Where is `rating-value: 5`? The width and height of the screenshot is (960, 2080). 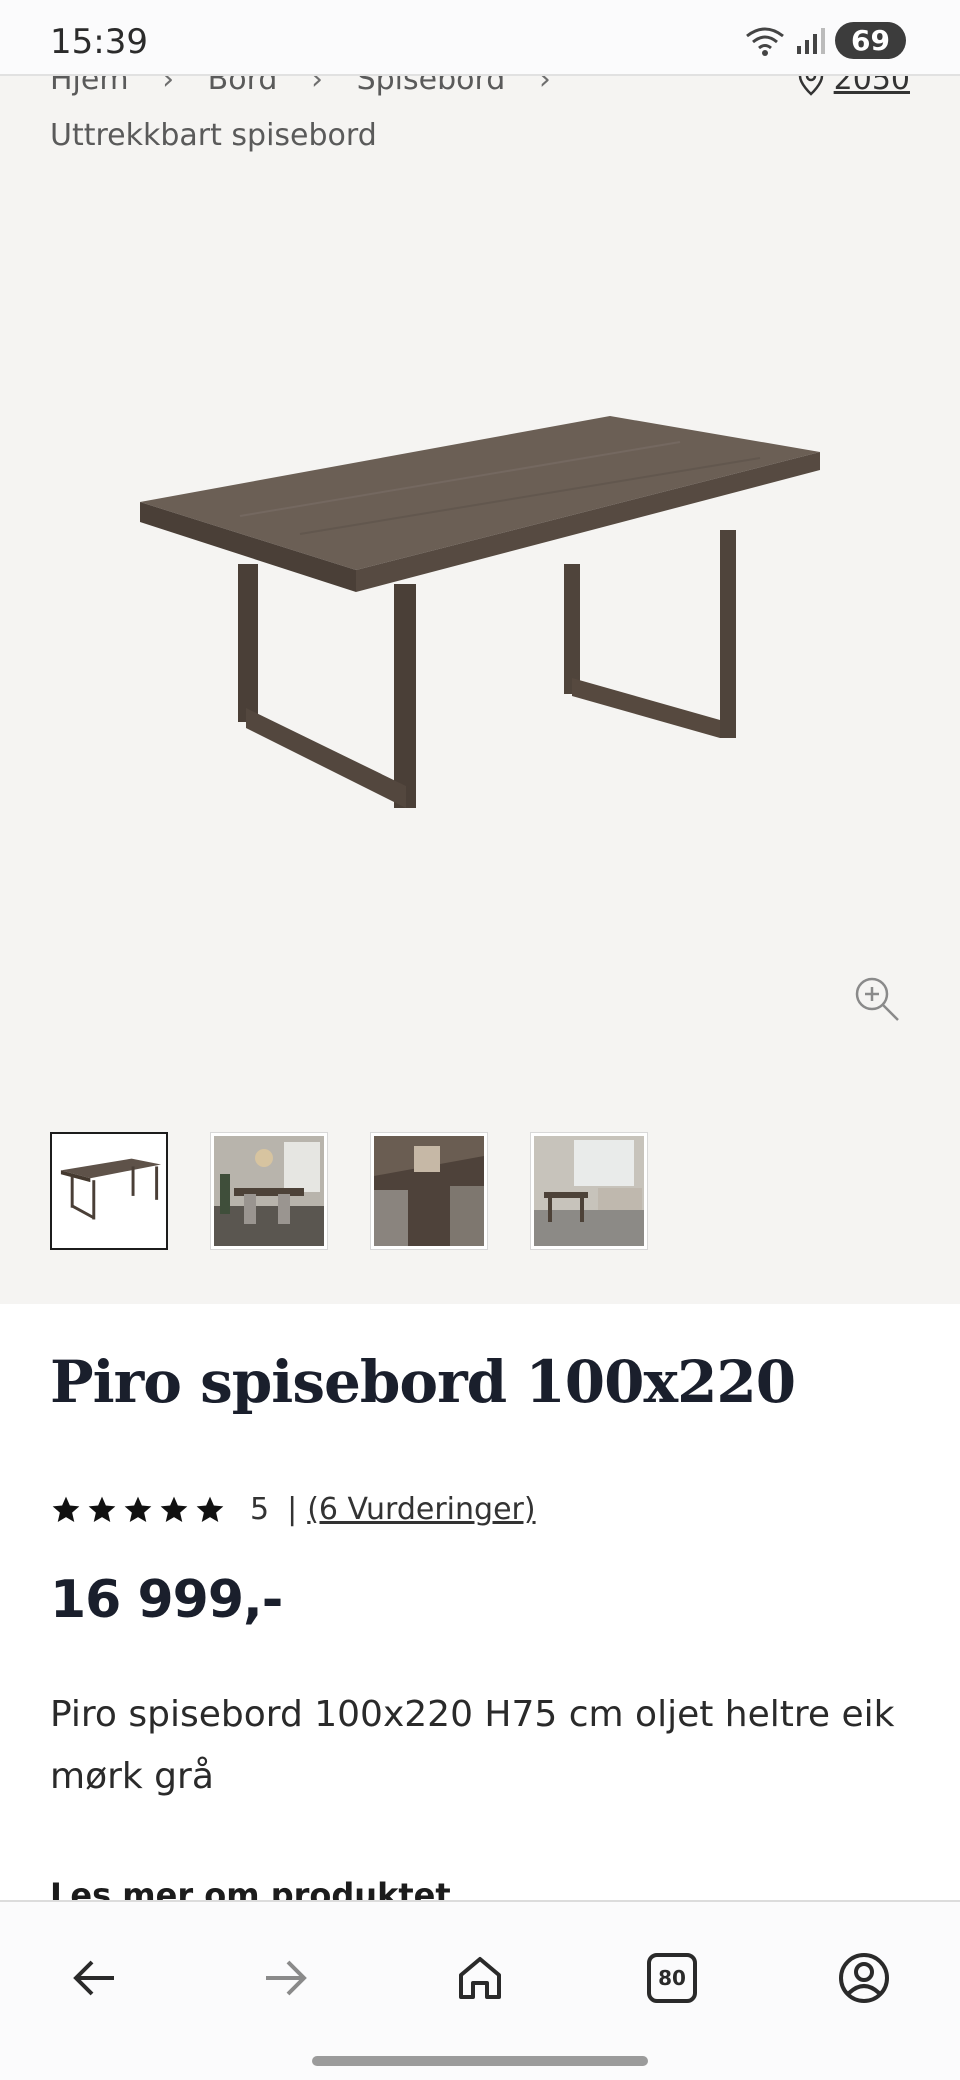 rating-value: 5 is located at coordinates (260, 1509).